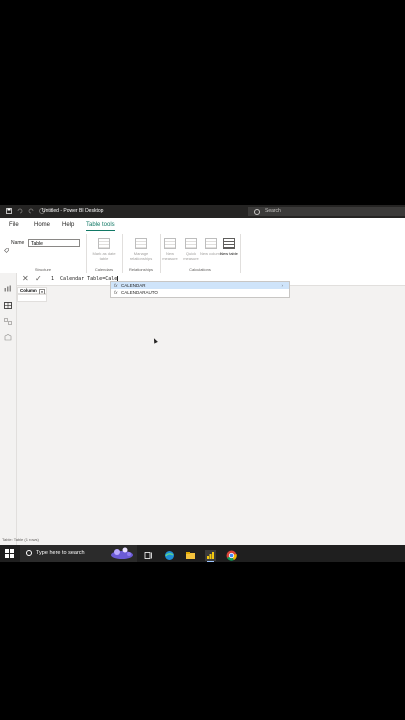  Describe the element at coordinates (43, 253) in the screenshot. I see `ribbon-group-structure: Name Table Structure` at that location.